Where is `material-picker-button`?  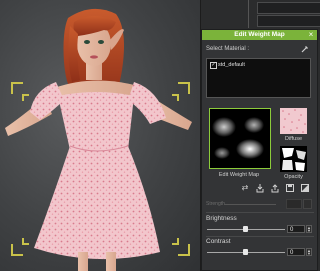 material-picker-button is located at coordinates (305, 48).